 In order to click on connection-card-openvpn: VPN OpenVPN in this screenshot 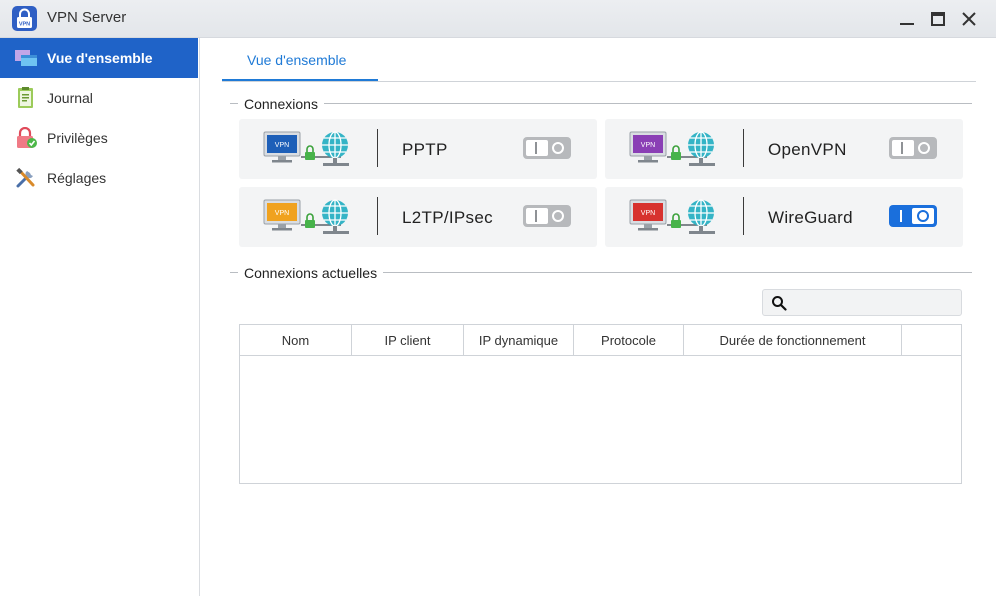, I will do `click(784, 149)`.